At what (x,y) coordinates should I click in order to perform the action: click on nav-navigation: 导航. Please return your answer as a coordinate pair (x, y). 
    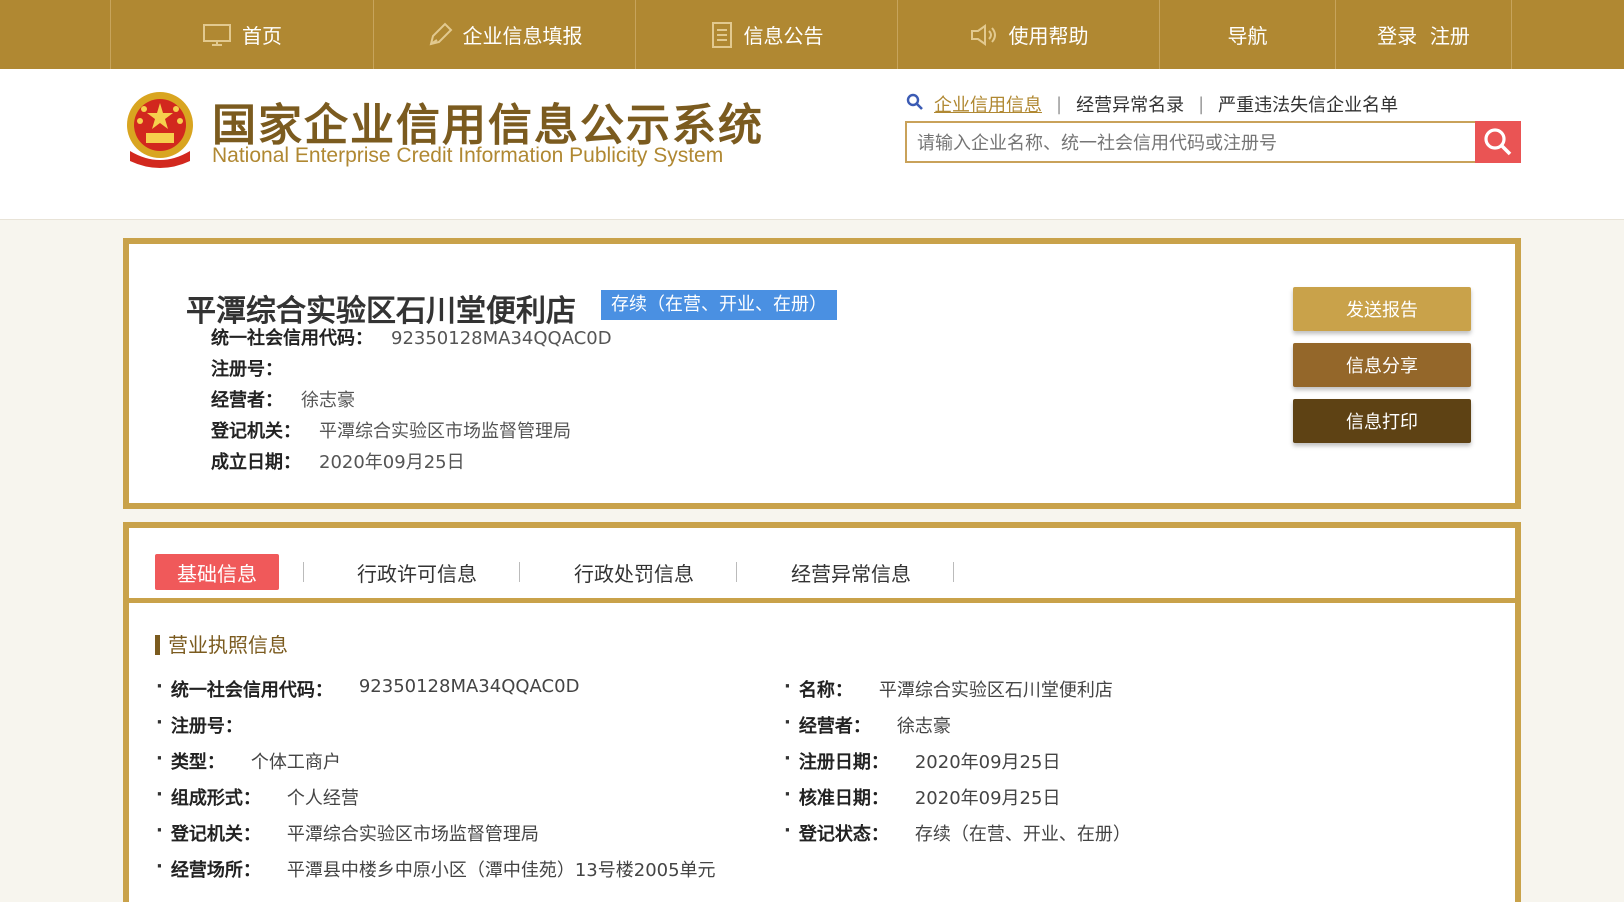
    Looking at the image, I should click on (1247, 34).